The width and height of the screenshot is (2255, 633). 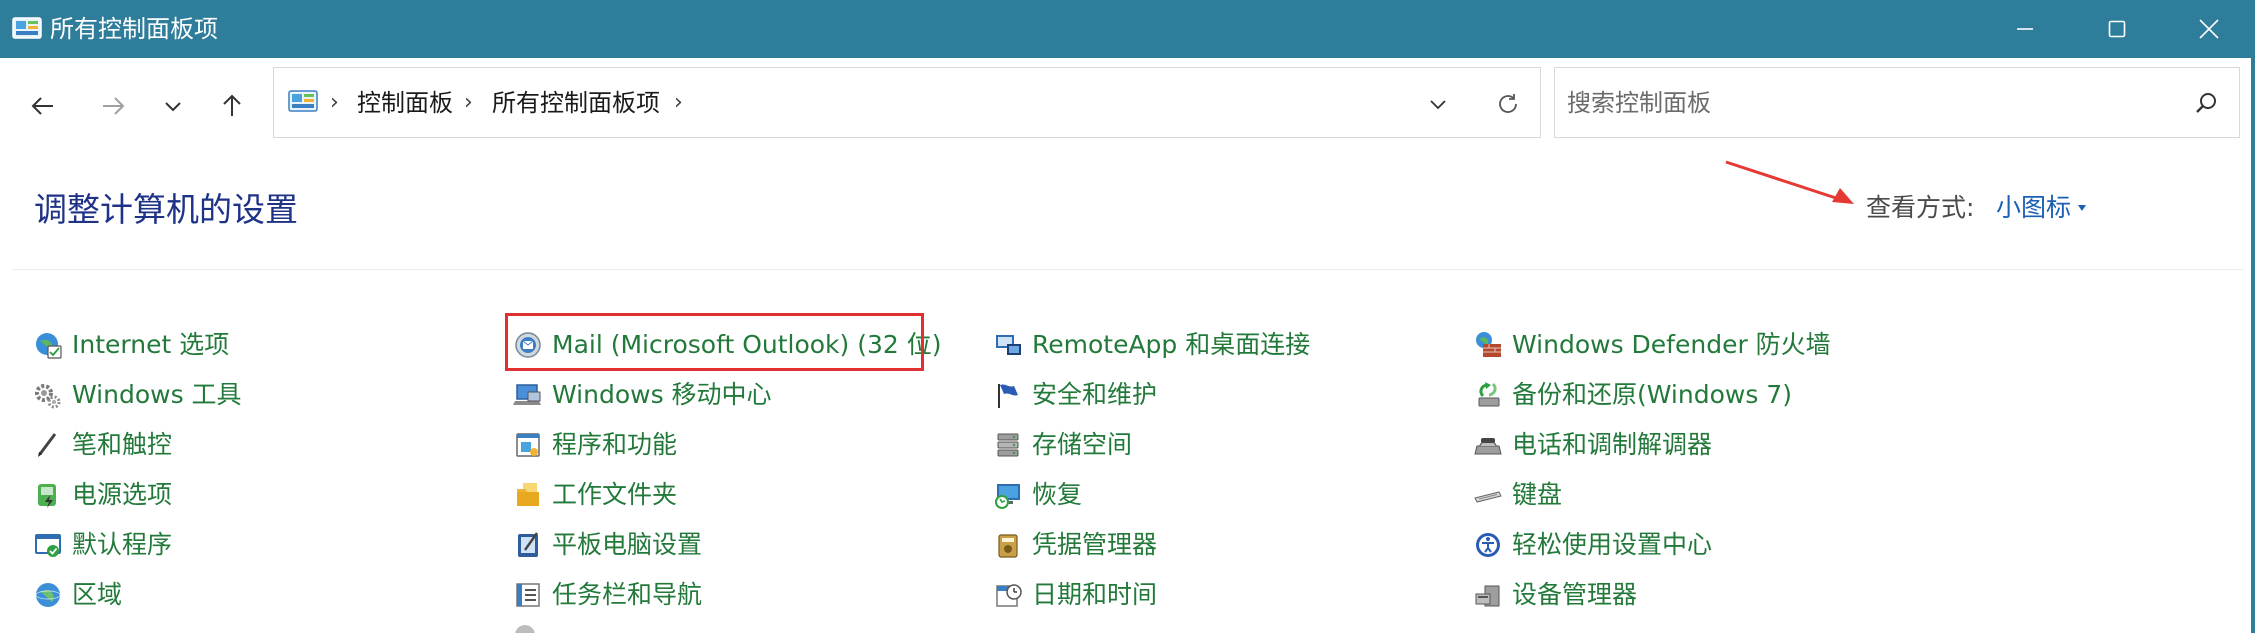 I want to click on item-power-options: 电源选项, so click(x=102, y=495).